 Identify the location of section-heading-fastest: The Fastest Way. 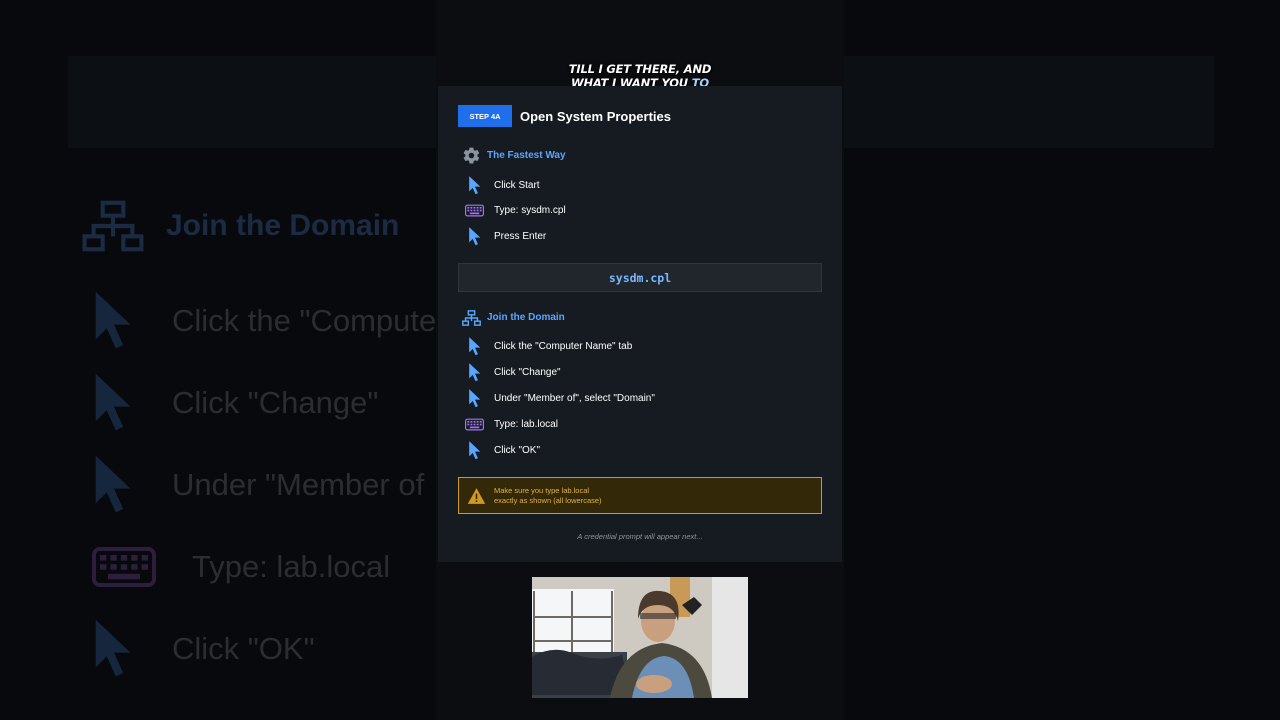
(514, 155).